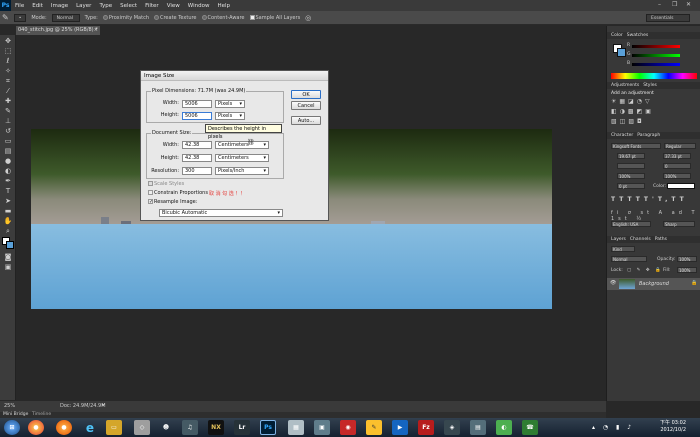 The width and height of the screenshot is (700, 437). Describe the element at coordinates (230, 104) in the screenshot. I see `pixel-width-unit-select: Pixels` at that location.